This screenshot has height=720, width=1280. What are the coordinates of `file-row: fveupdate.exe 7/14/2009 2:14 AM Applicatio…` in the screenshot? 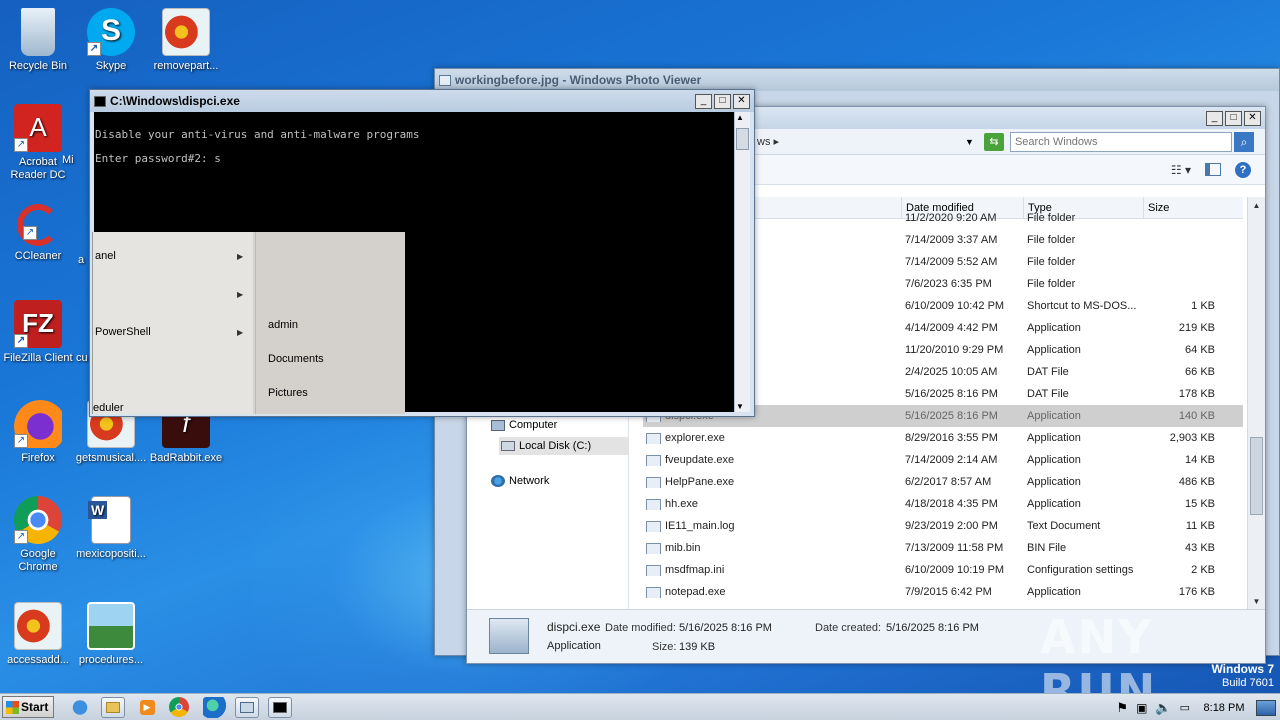 It's located at (943, 460).